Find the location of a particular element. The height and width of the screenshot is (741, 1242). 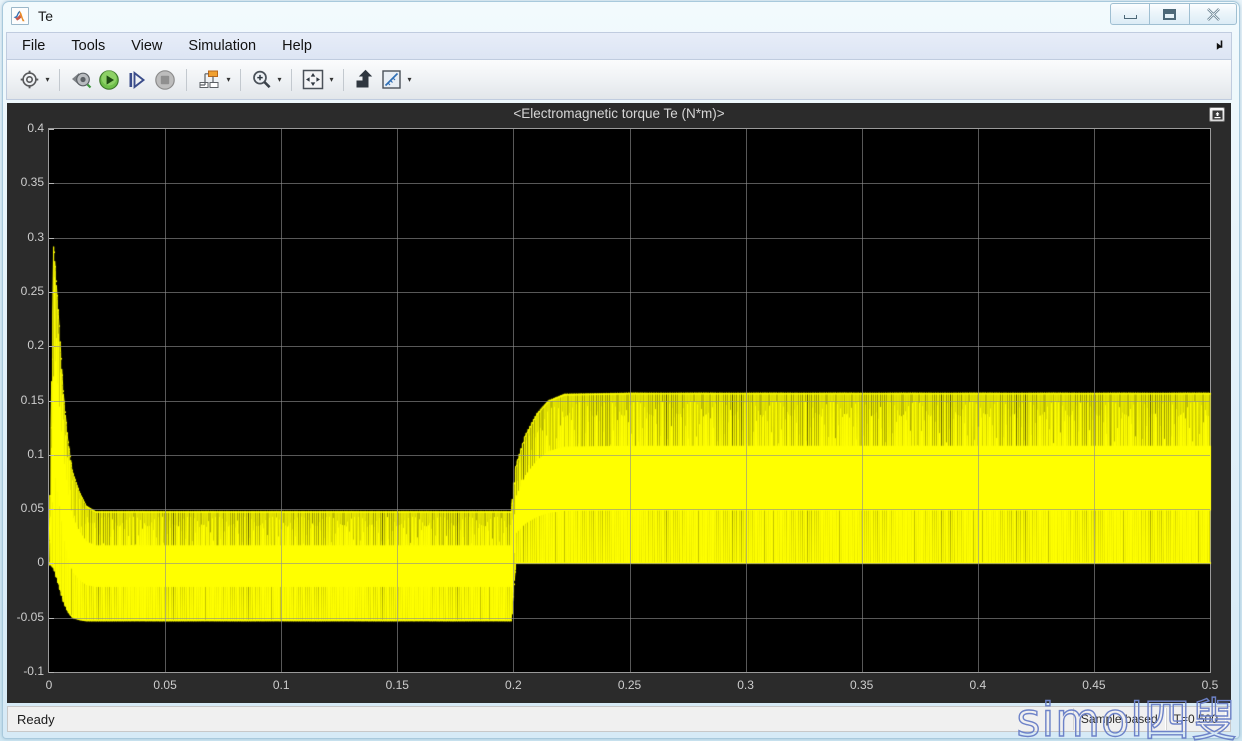

status-bar: Ready Sample based T=0.500 is located at coordinates (619, 719).